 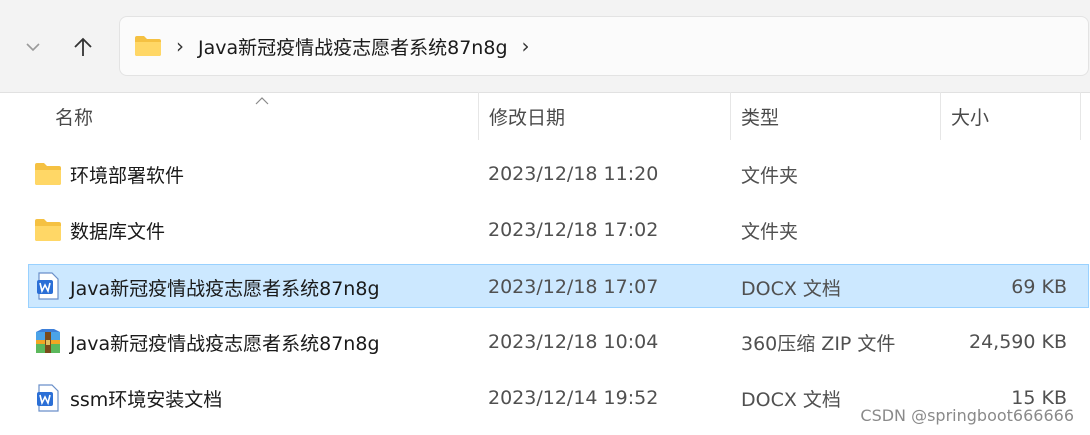 What do you see at coordinates (604, 46) in the screenshot?
I see `address-bar: › Java新冠疫情战疫志愿者系统87n8g ›` at bounding box center [604, 46].